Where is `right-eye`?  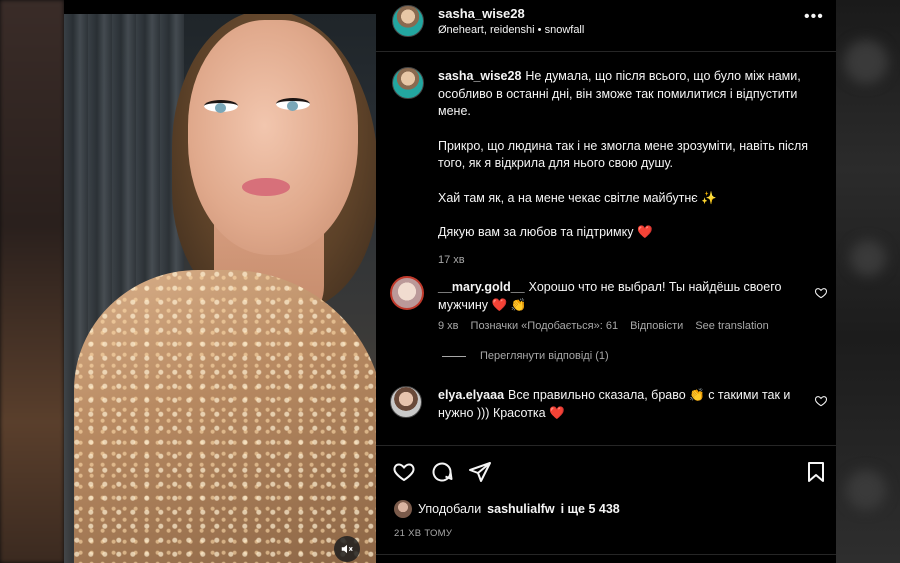 right-eye is located at coordinates (293, 104).